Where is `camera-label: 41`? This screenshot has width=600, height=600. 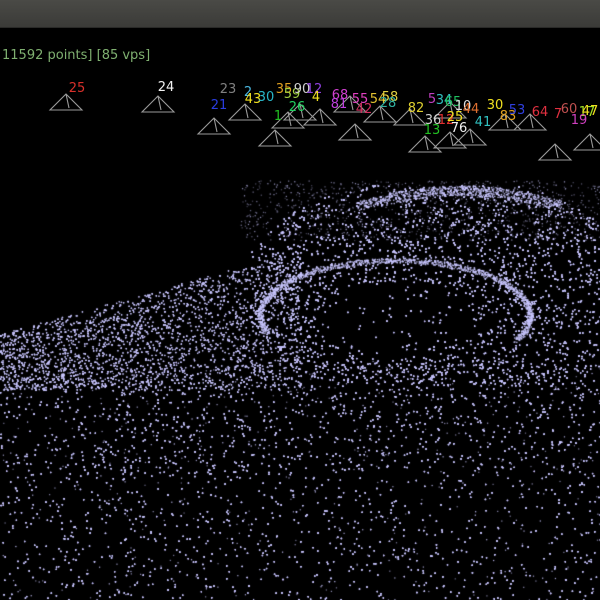
camera-label: 41 is located at coordinates (483, 122).